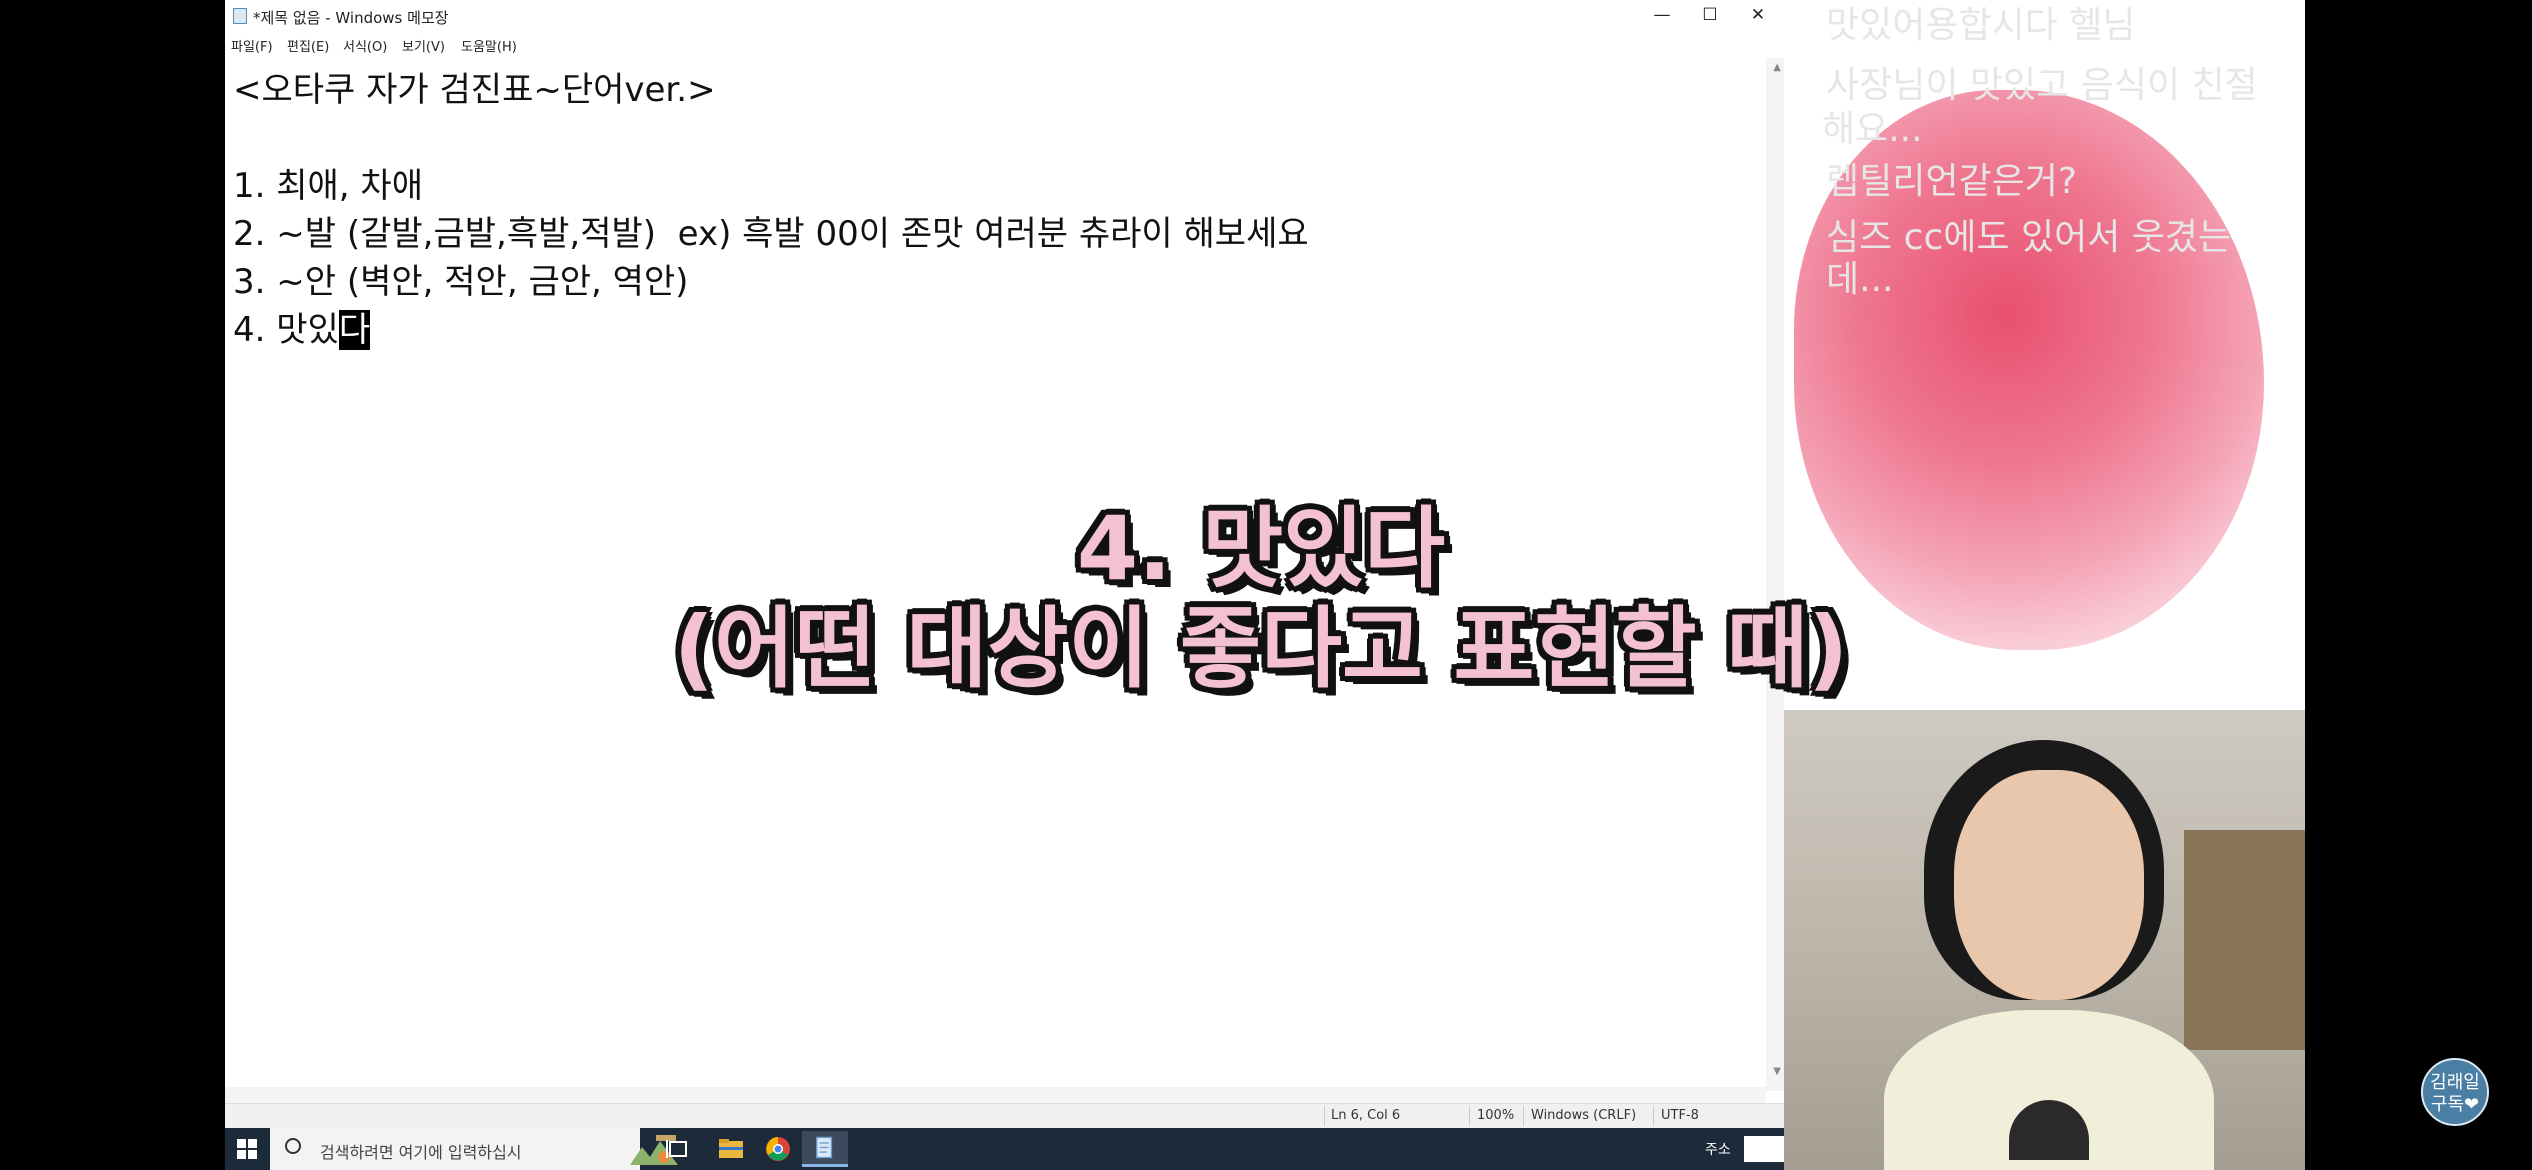 Image resolution: width=2532 pixels, height=1170 pixels. Describe the element at coordinates (2455, 1104) in the screenshot. I see `badge-subscribe: 구독❤` at that location.